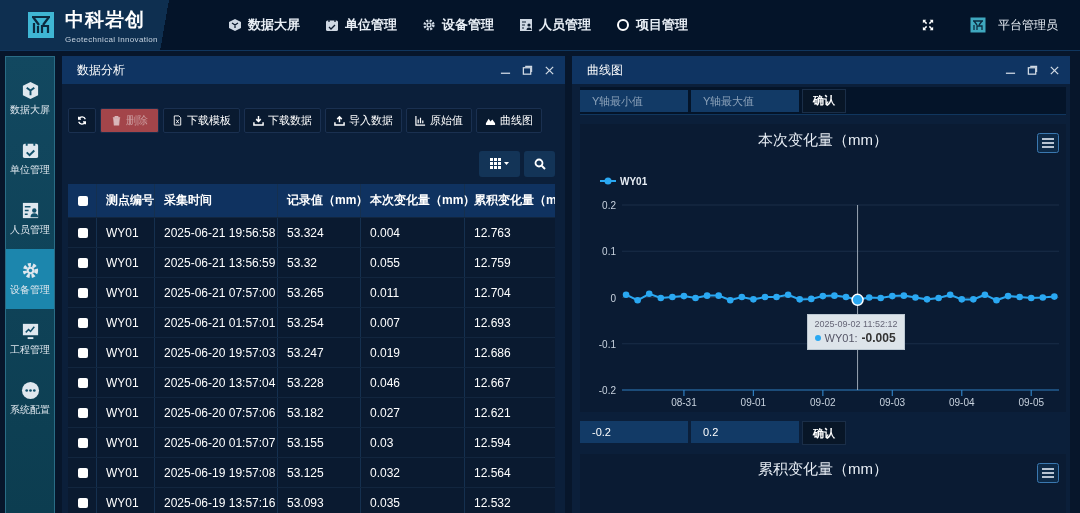 The height and width of the screenshot is (513, 1080). I want to click on table-cell: 12.667, so click(492, 382).